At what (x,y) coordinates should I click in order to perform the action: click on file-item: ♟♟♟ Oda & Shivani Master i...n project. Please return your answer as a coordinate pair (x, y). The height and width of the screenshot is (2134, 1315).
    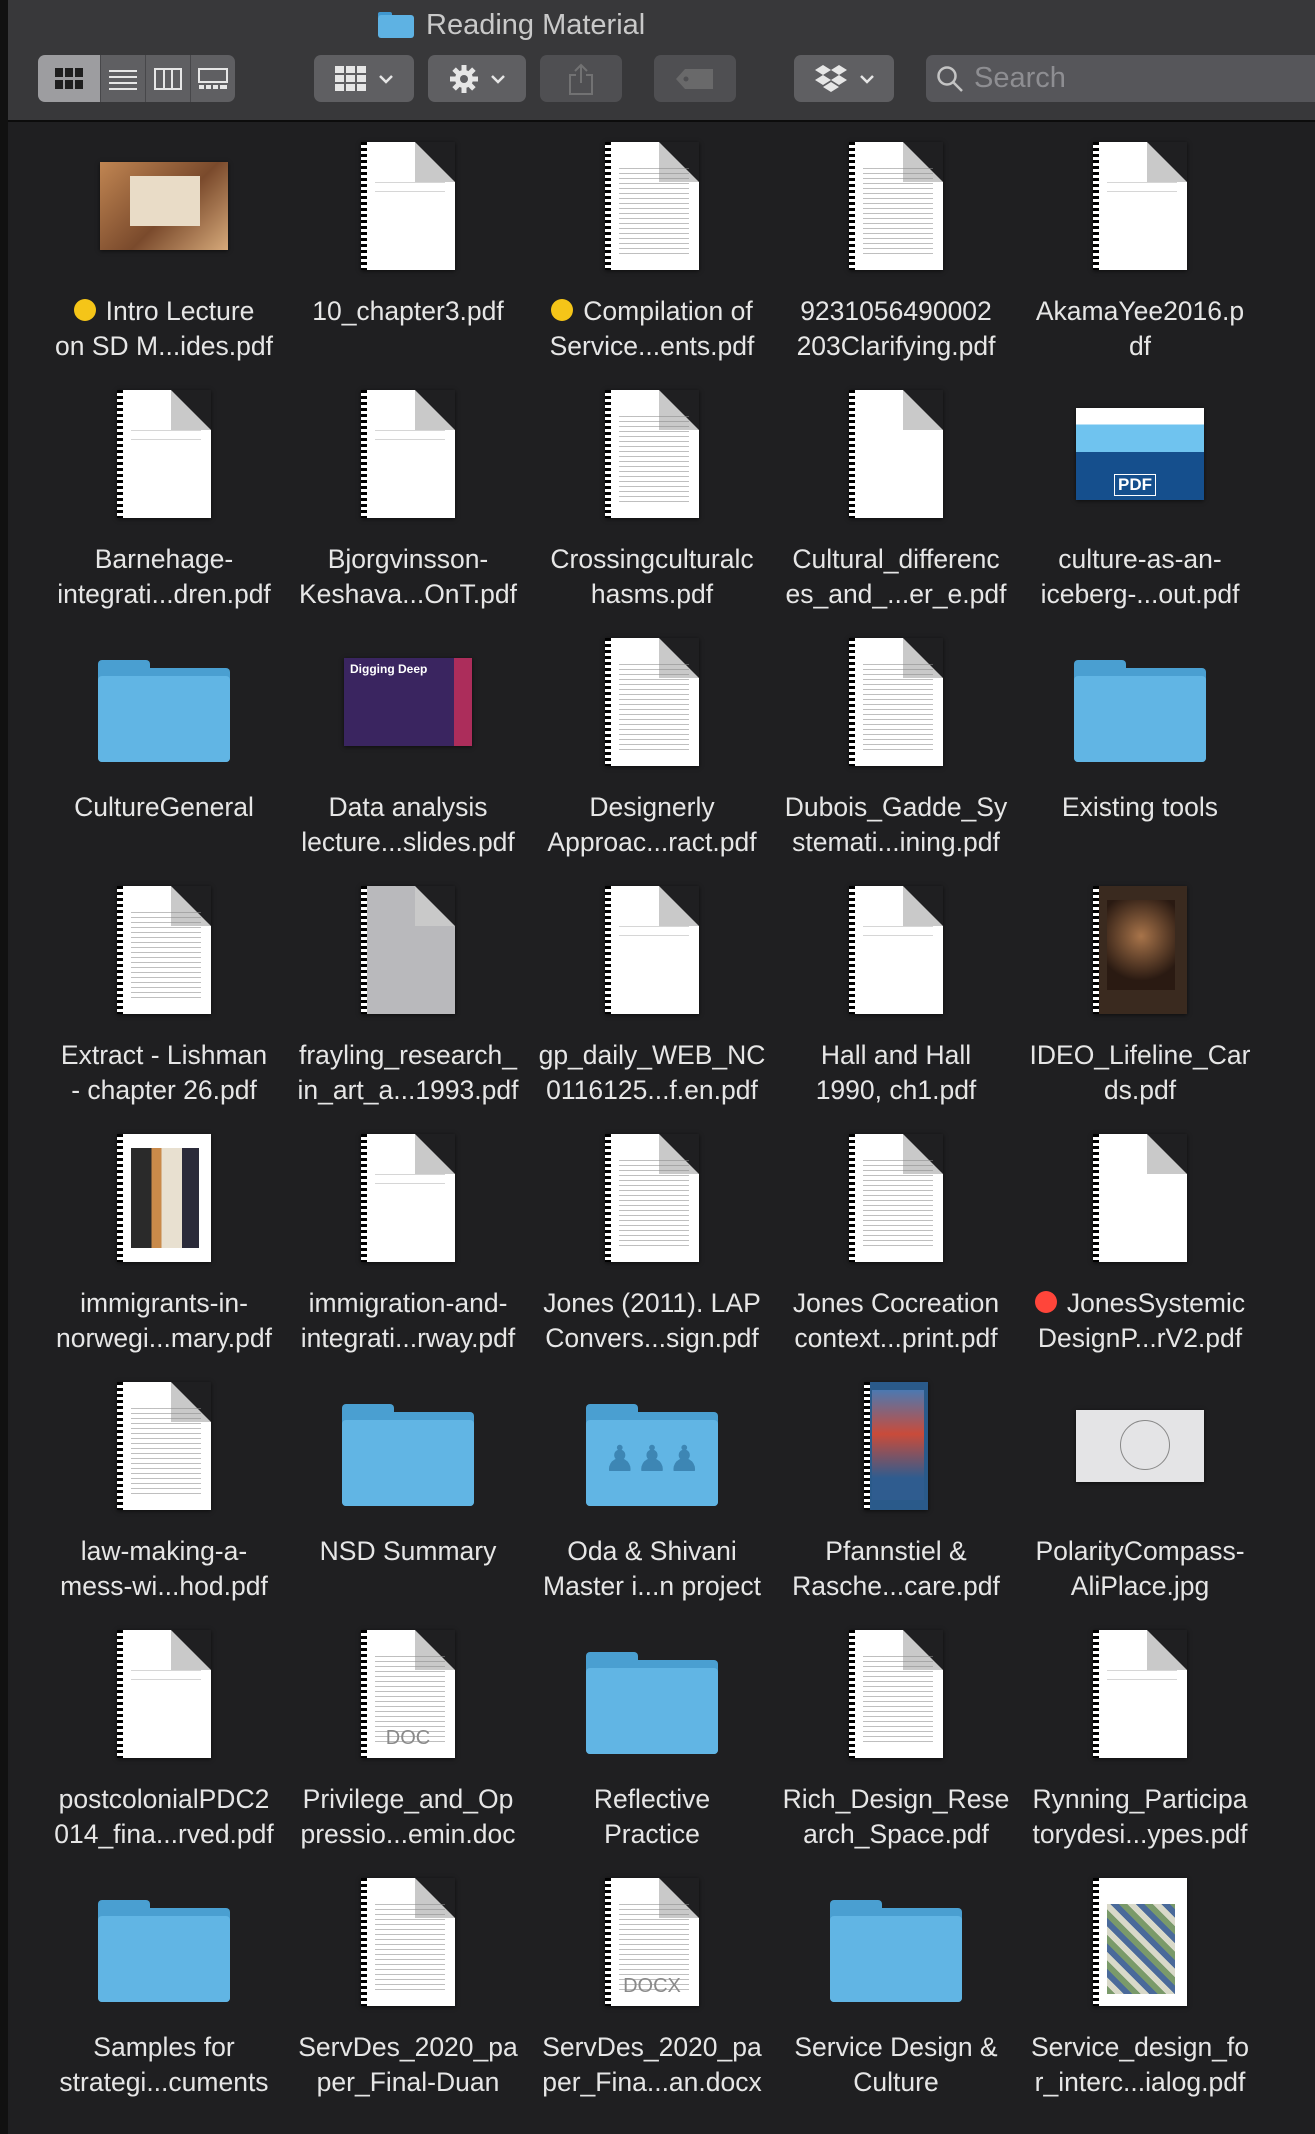
    Looking at the image, I should click on (652, 1496).